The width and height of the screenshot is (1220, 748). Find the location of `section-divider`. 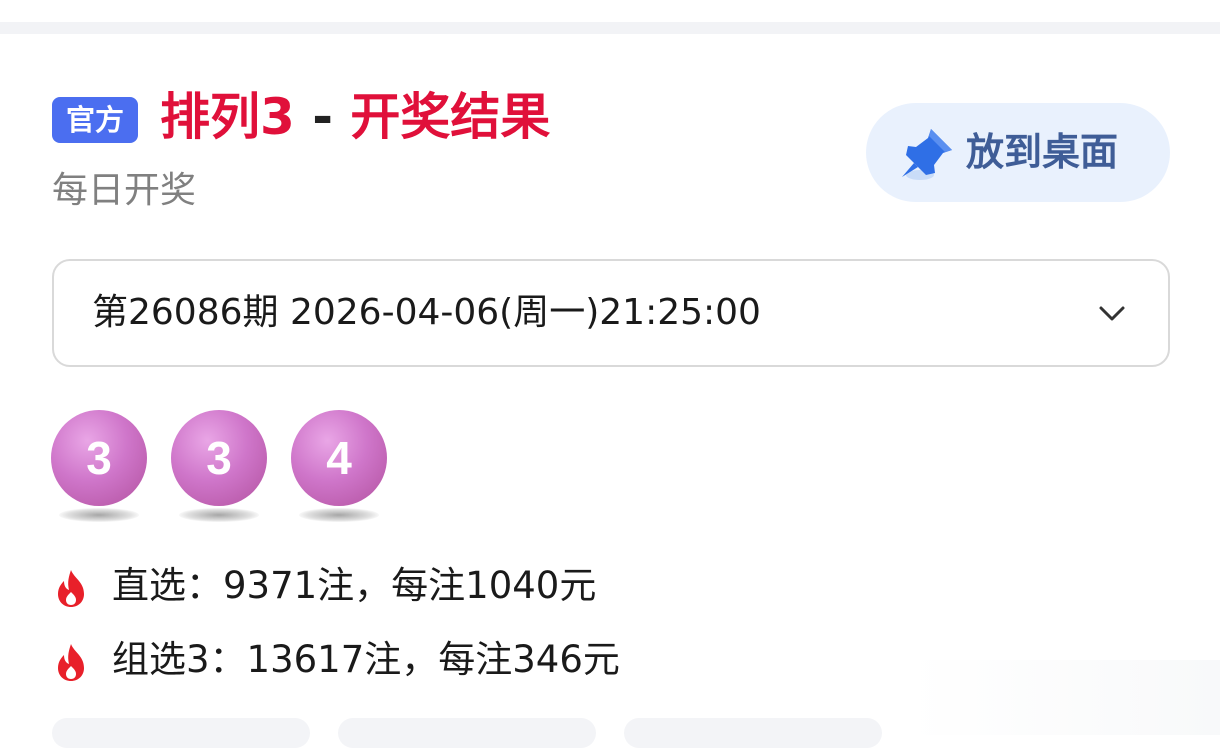

section-divider is located at coordinates (610, 28).